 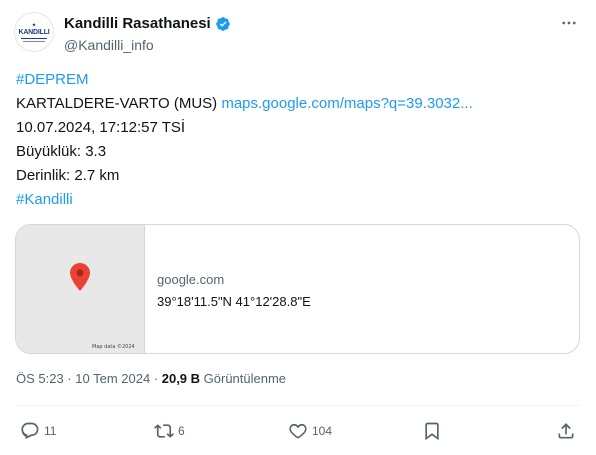 I want to click on views-count: 20,9 B, so click(x=181, y=378).